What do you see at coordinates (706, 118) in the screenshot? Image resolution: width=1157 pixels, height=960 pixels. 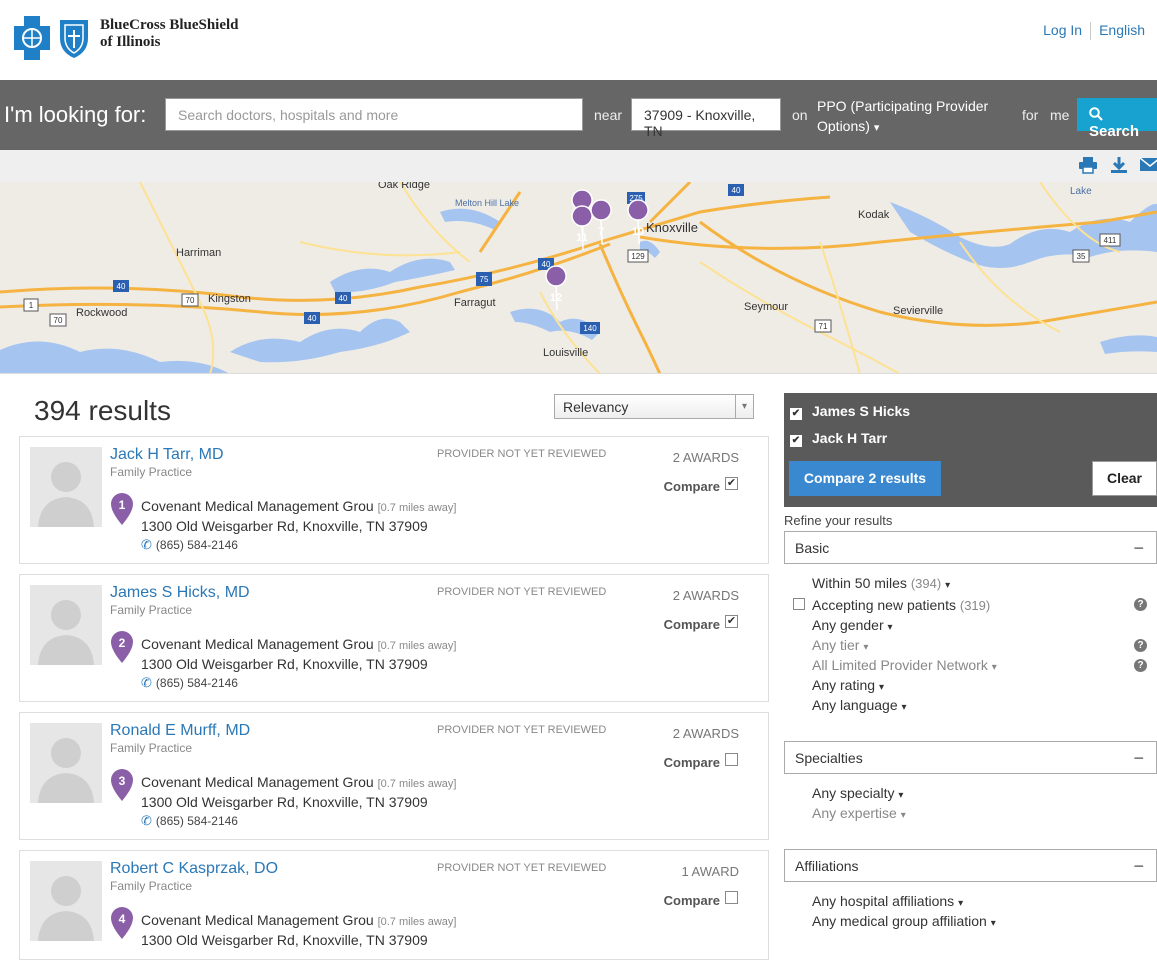 I see `location-input: 37909 - Knoxville, TN` at bounding box center [706, 118].